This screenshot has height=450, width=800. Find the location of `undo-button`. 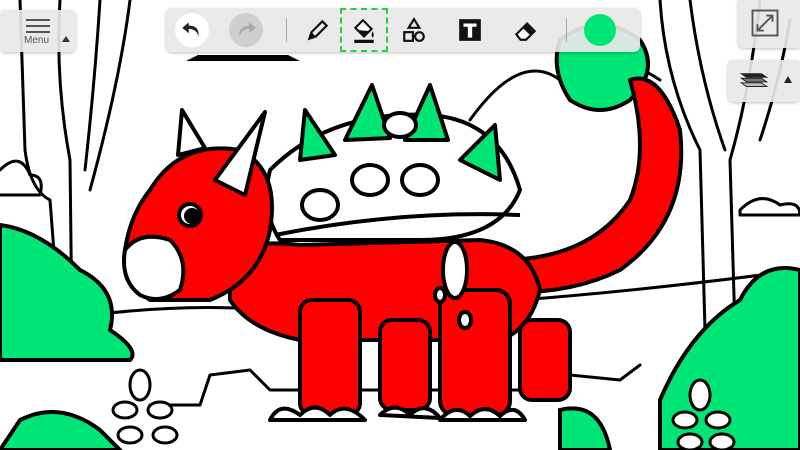

undo-button is located at coordinates (192, 30).